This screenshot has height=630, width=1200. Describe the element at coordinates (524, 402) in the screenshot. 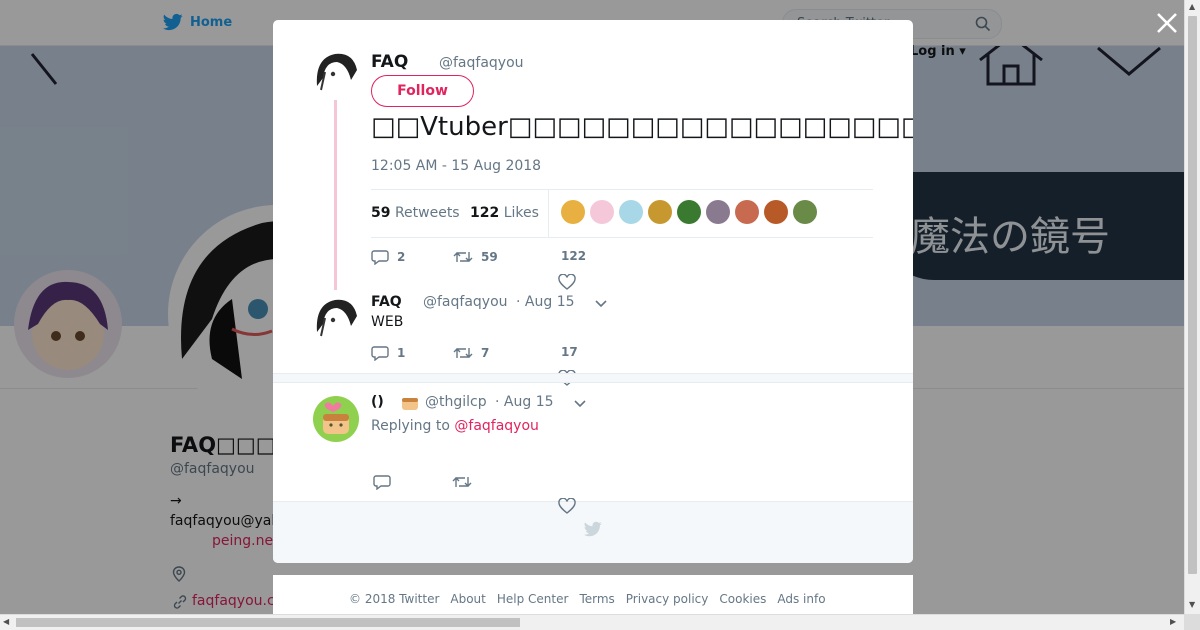

I see `reply2-date: · Aug 15` at that location.